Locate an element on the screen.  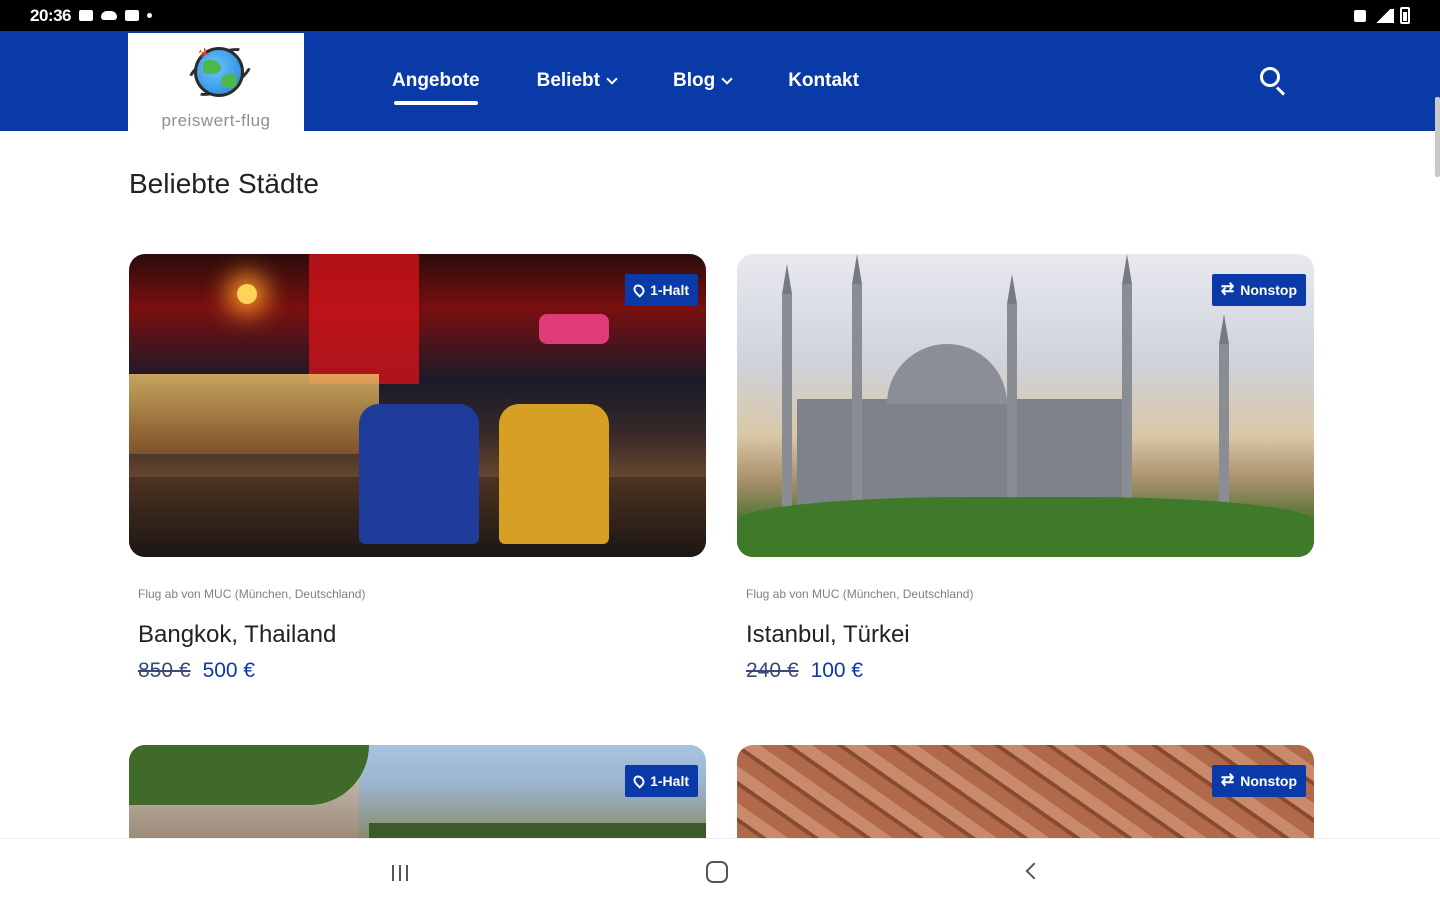
mute-icon is located at coordinates (1360, 15).